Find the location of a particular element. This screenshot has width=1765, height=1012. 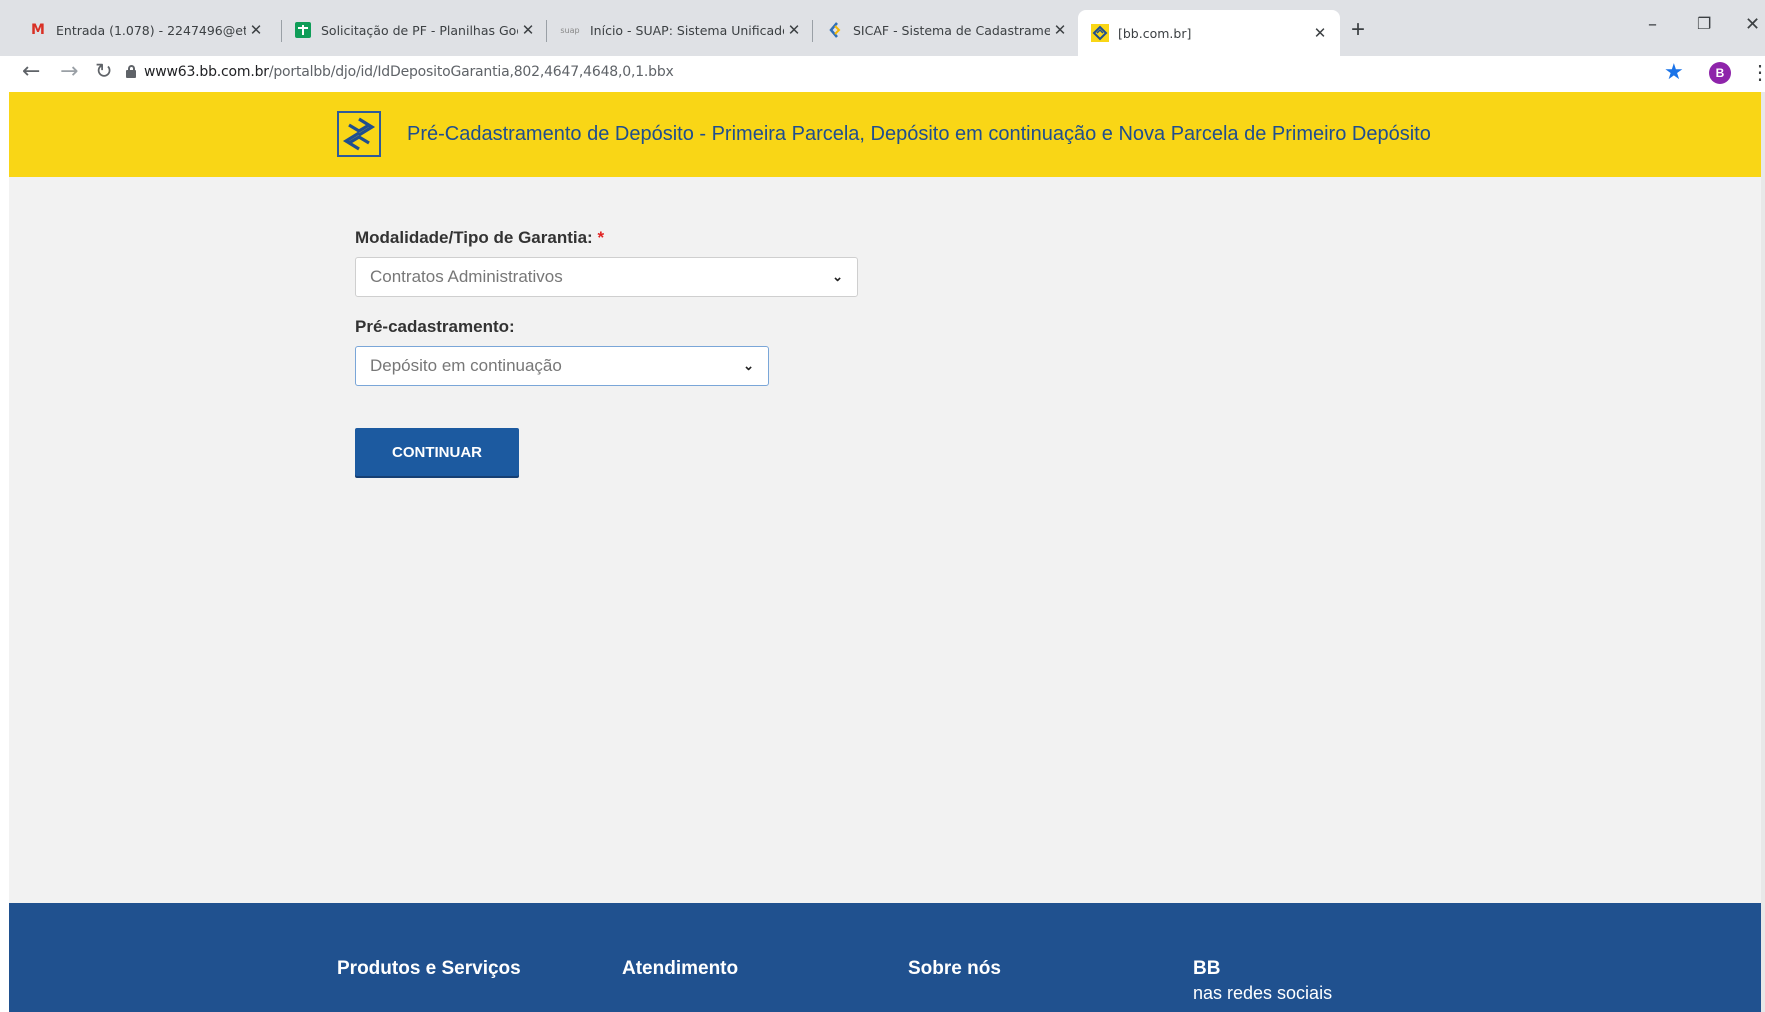

browser-menu-icon: ⋮ is located at coordinates (1757, 72).